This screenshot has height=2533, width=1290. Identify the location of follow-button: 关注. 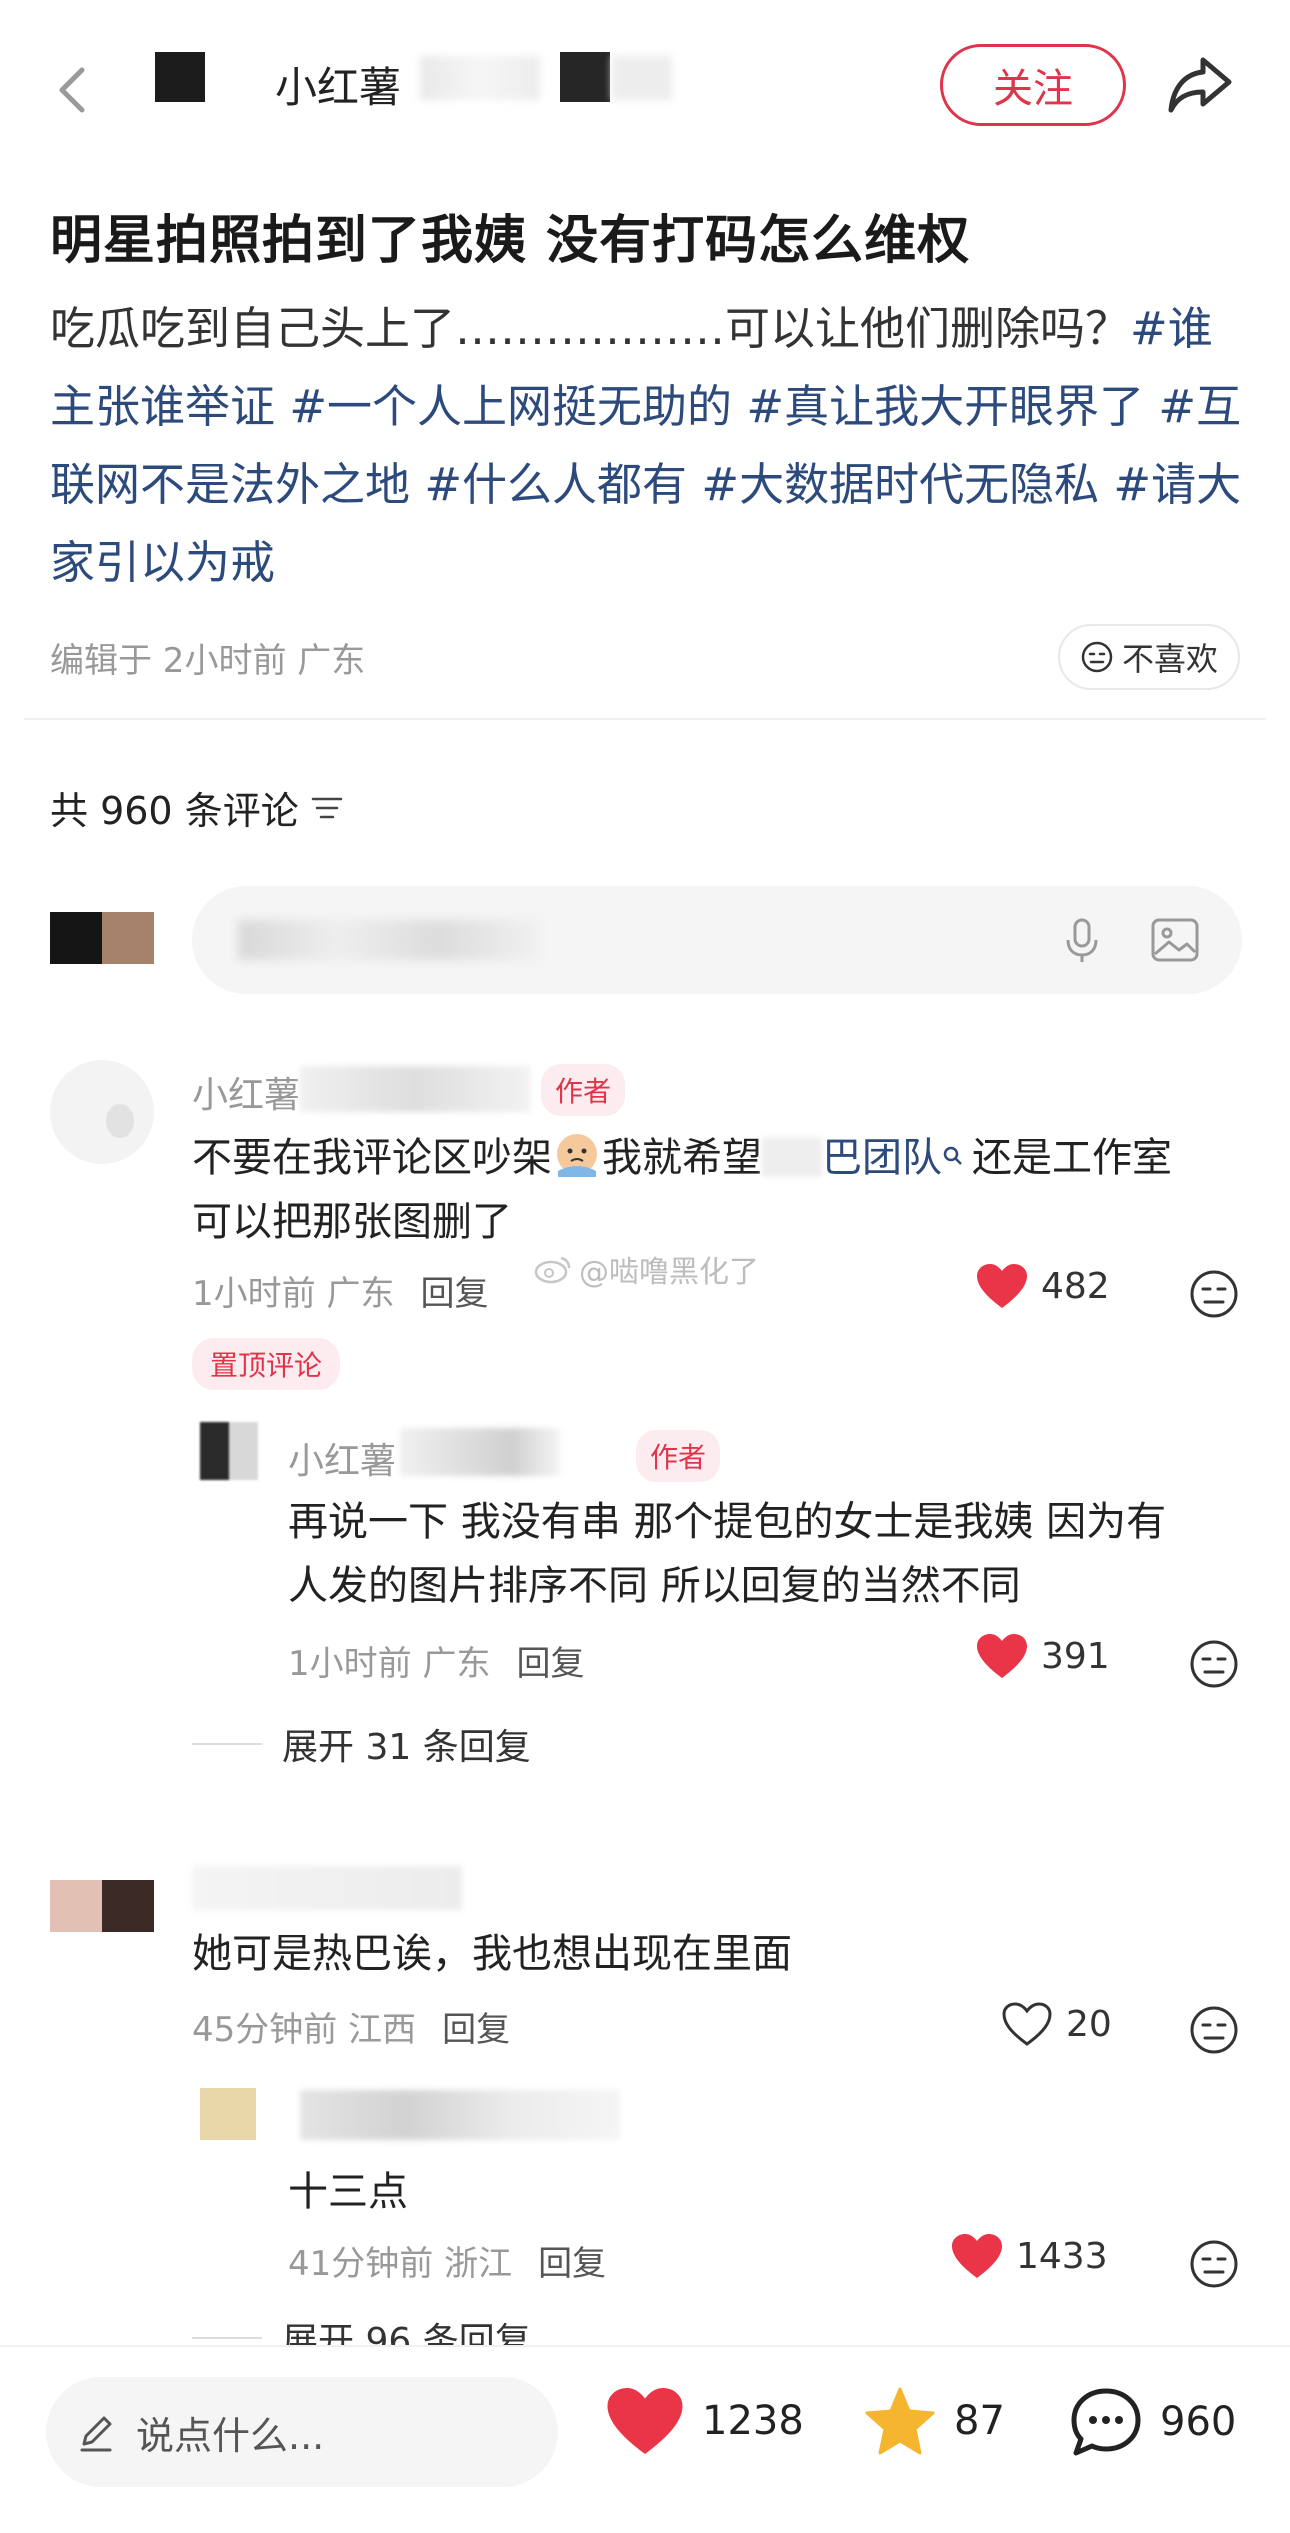
(1033, 85).